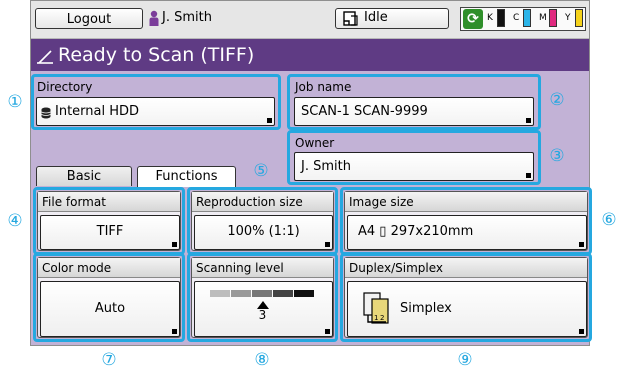  What do you see at coordinates (609, 220) in the screenshot?
I see `callout-6: ⑥` at bounding box center [609, 220].